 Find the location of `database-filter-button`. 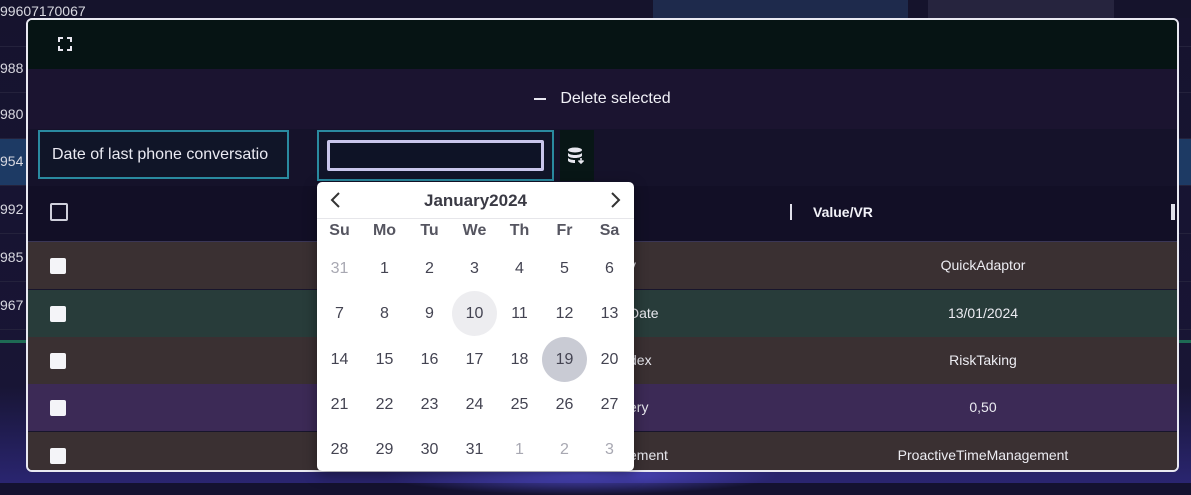

database-filter-button is located at coordinates (577, 155).